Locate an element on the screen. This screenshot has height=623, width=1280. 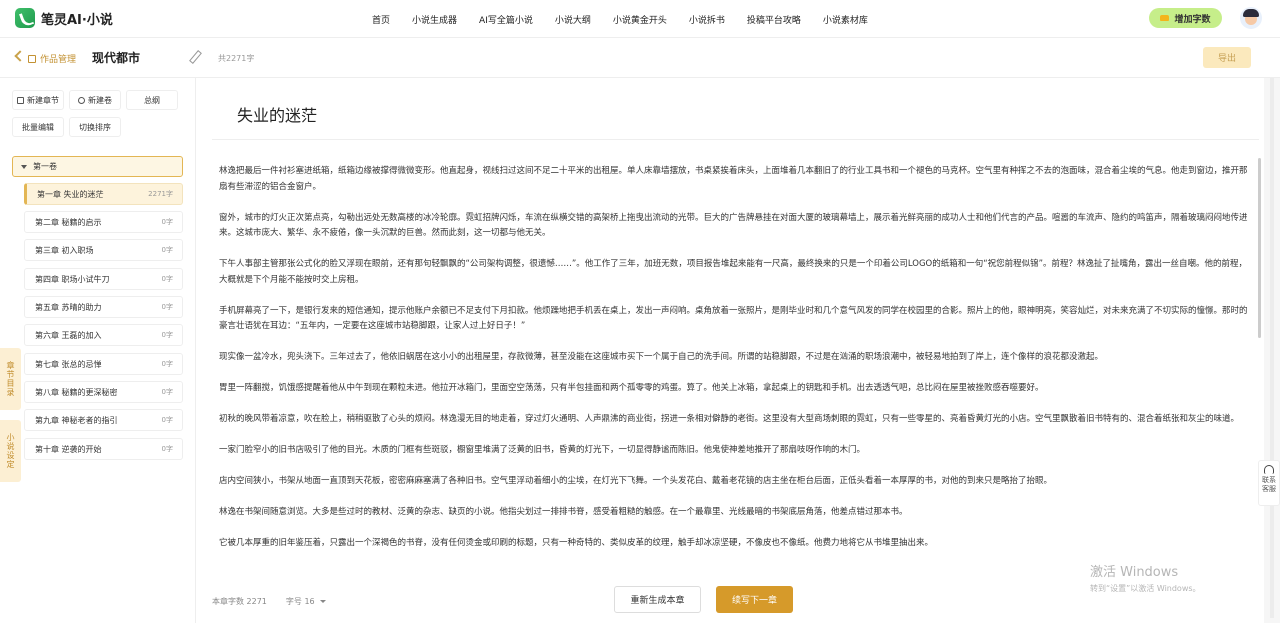
app-name: 笔灵AI·小说 is located at coordinates (77, 20).